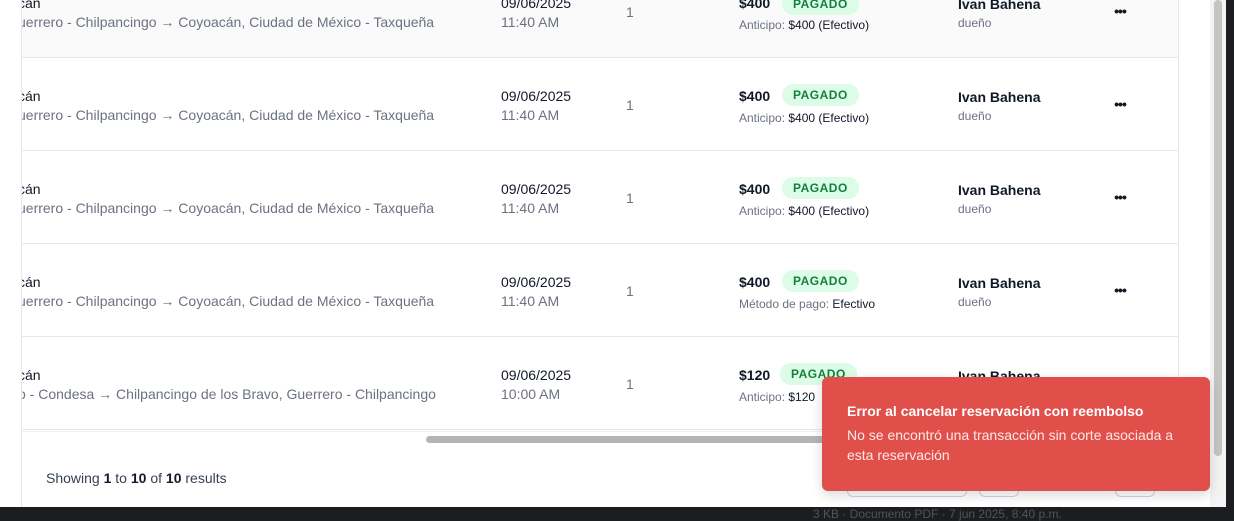 The image size is (1234, 521). I want to click on payment-label: Método de pago:, so click(784, 304).